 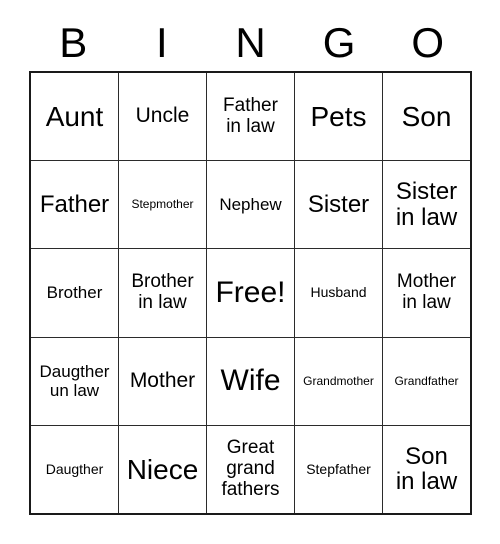 I want to click on bingo-cell-o1: Son, so click(x=426, y=116).